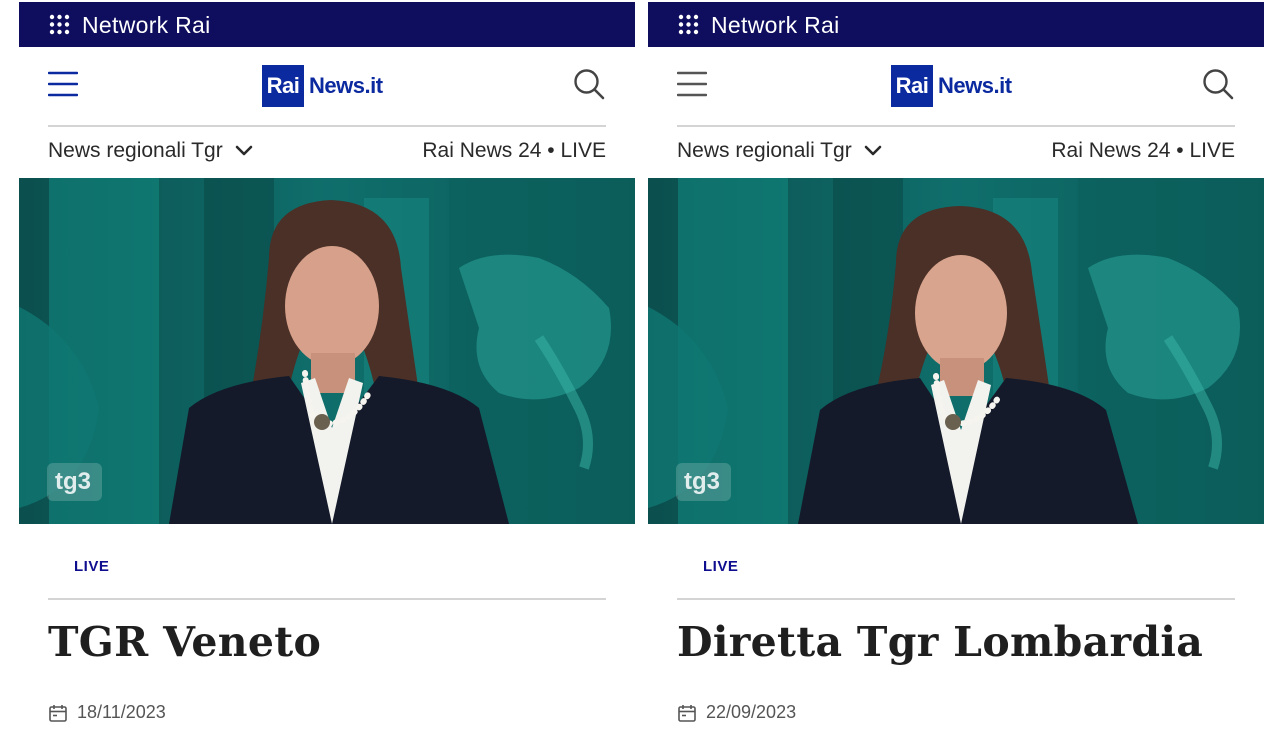  What do you see at coordinates (751, 712) in the screenshot?
I see `publish-date: 22/09/2023` at bounding box center [751, 712].